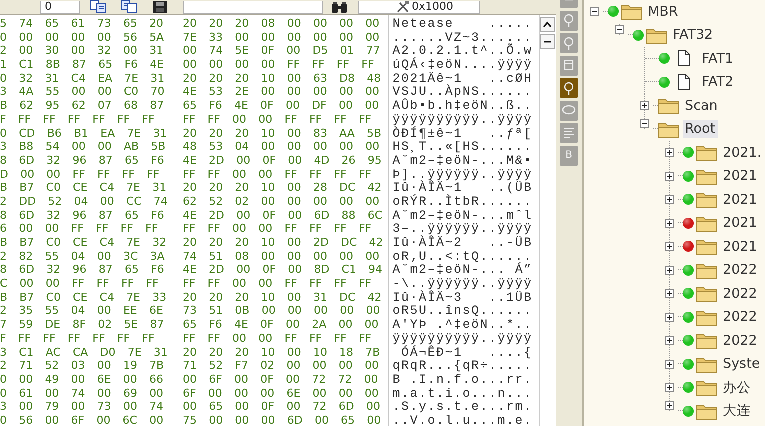 The image size is (765, 426). I want to click on ascii-text: A˘m2–‡eöN-... Á”, so click(463, 270).